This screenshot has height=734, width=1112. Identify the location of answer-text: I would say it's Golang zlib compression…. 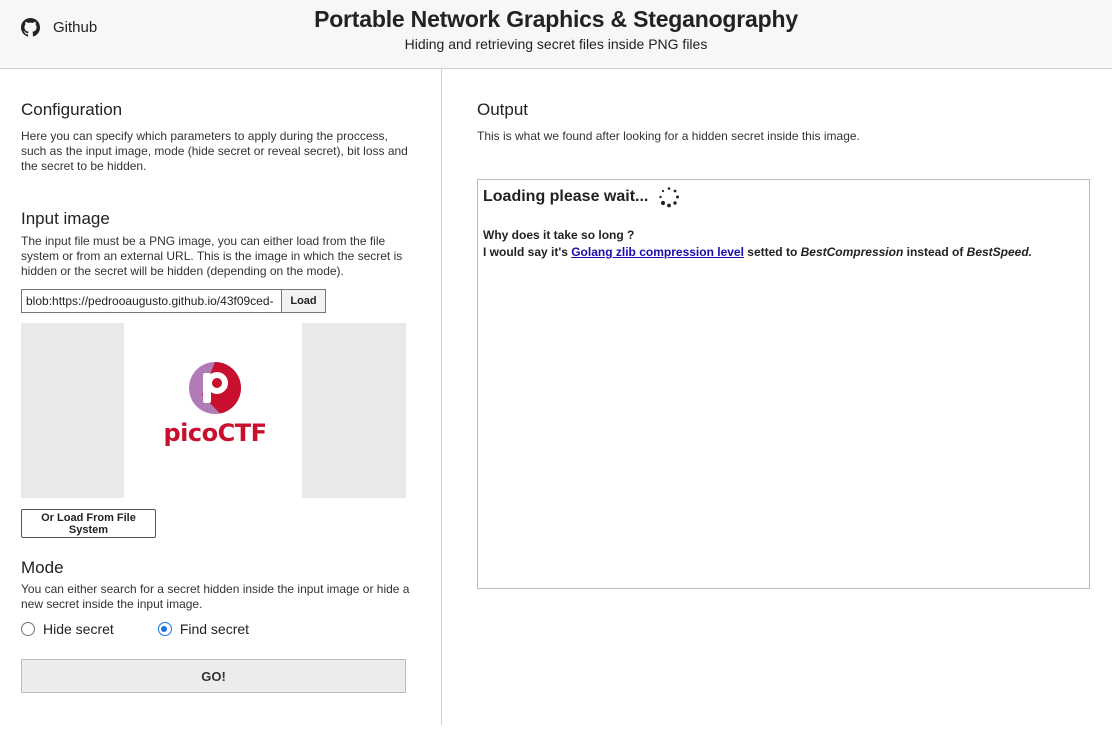
(757, 252).